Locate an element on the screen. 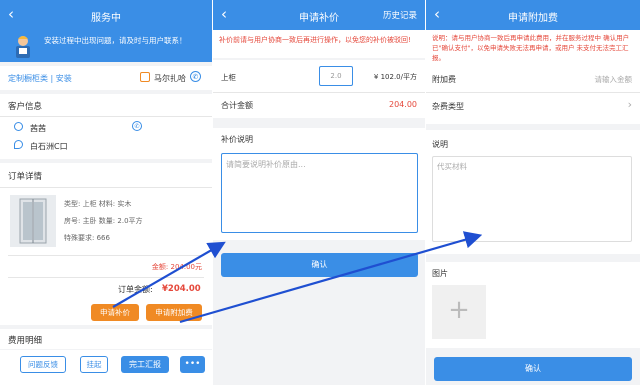 This screenshot has height=385, width=640. order-type: 类型: 上柜 材料: 实木 is located at coordinates (98, 204).